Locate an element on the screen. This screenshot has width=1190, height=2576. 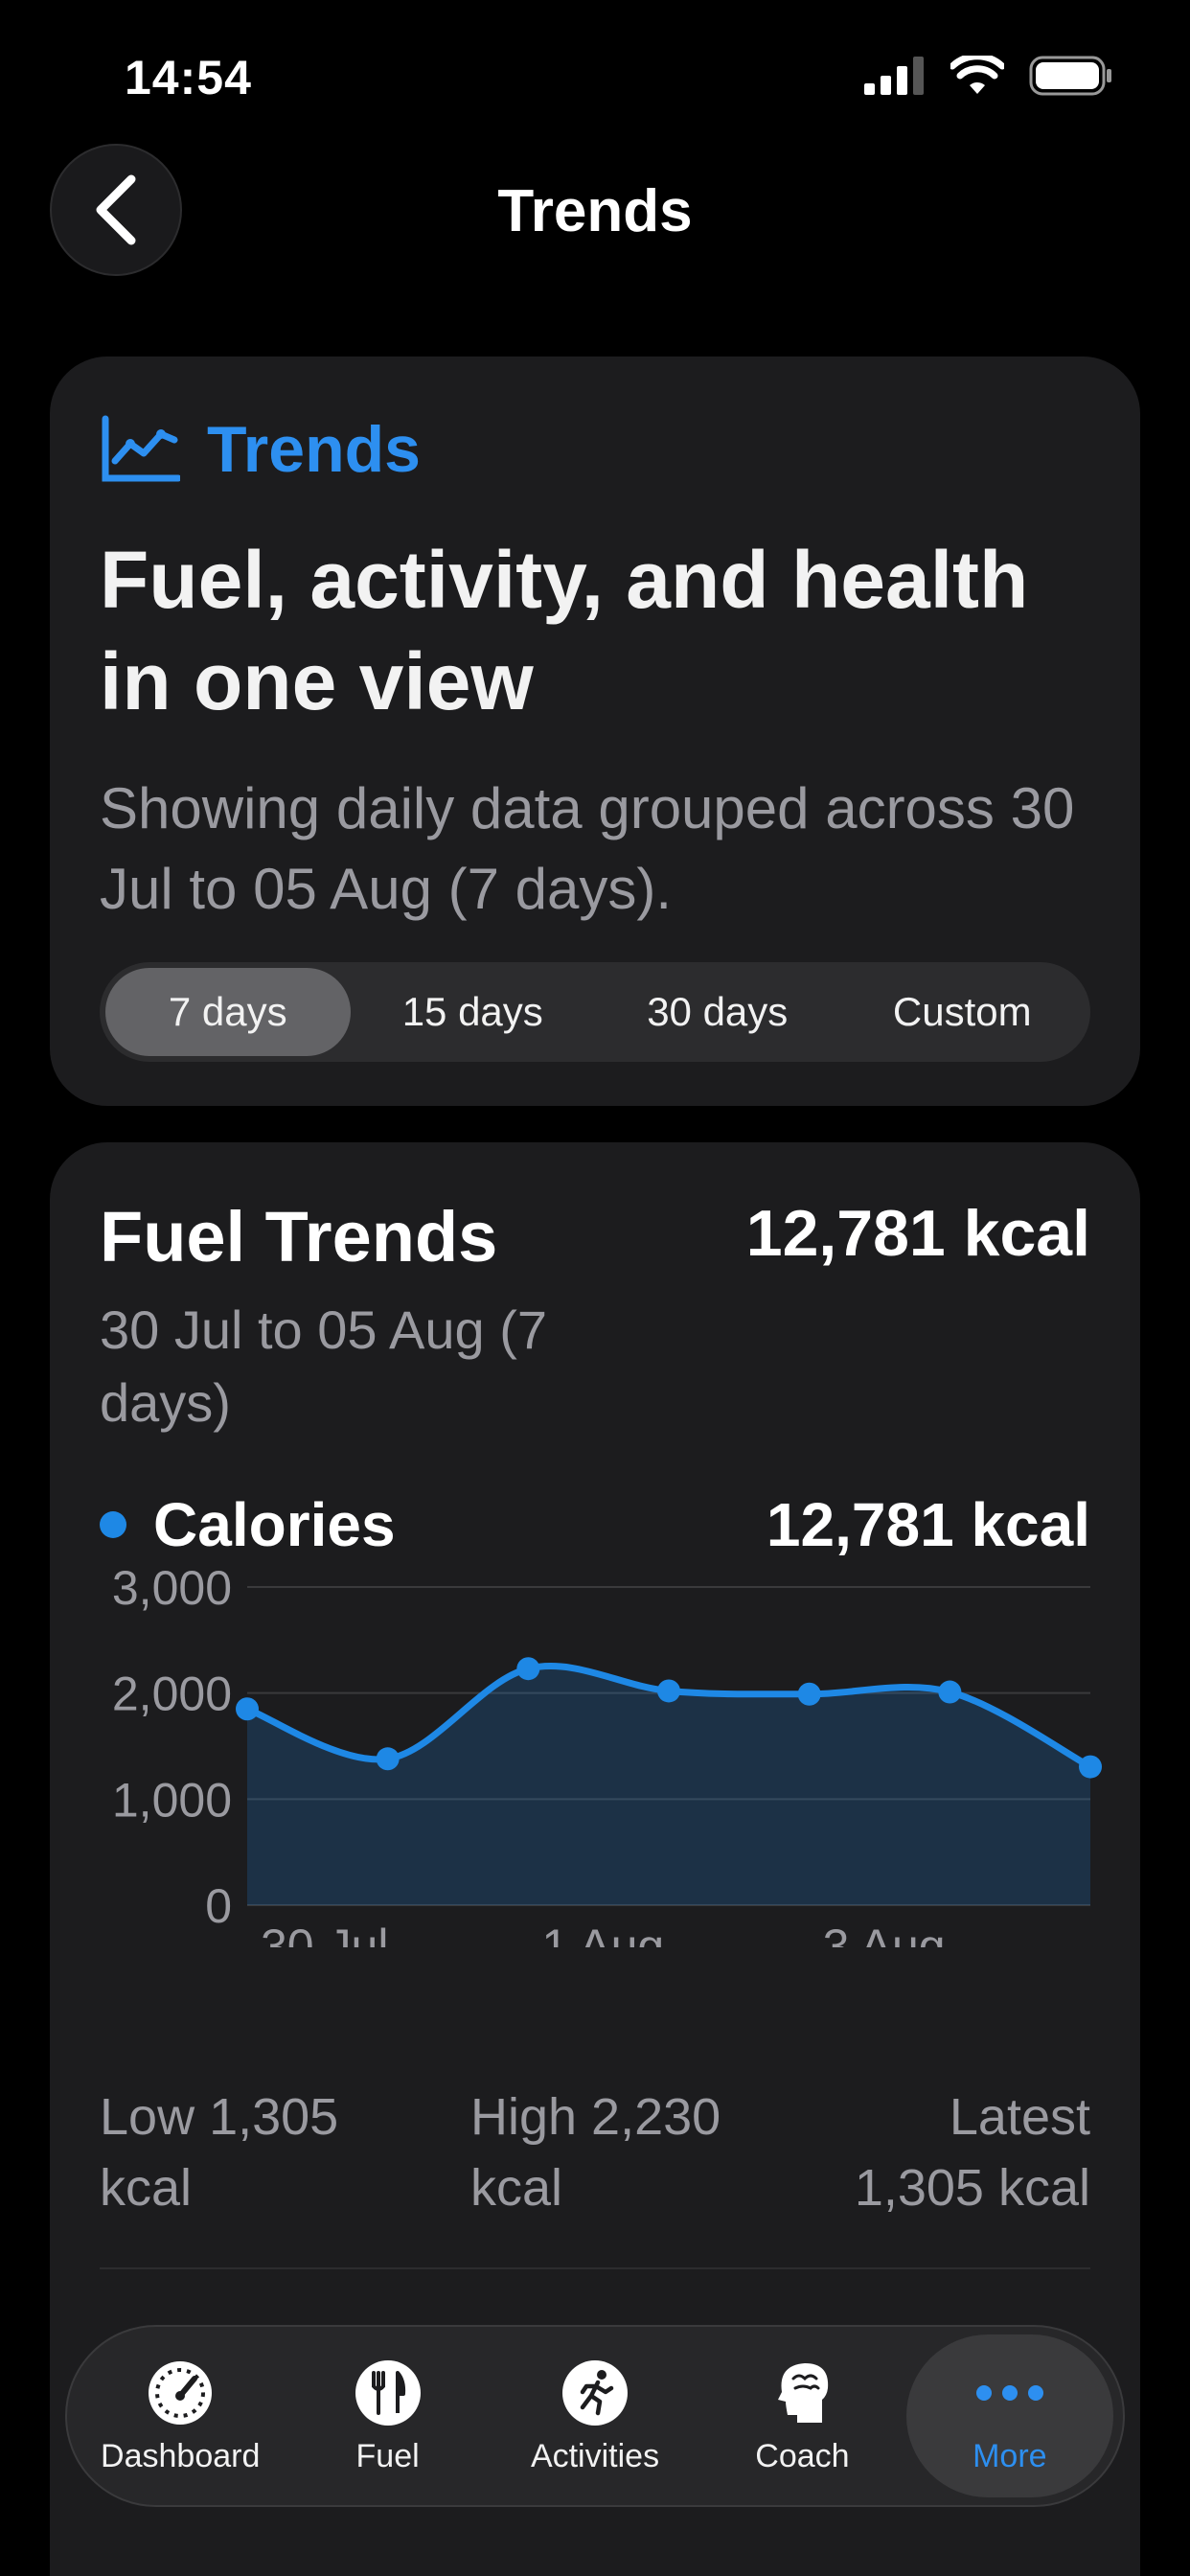
series-name: Calories is located at coordinates (274, 1525).